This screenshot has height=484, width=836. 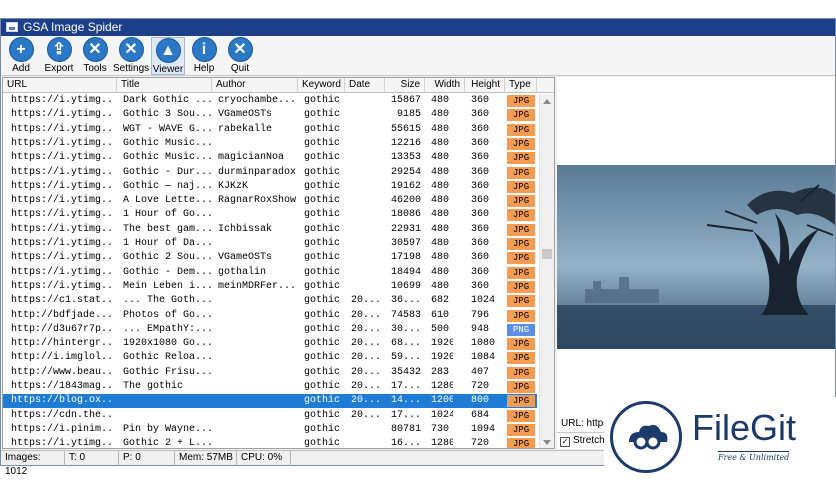 What do you see at coordinates (21, 56) in the screenshot?
I see `add-button: + Add` at bounding box center [21, 56].